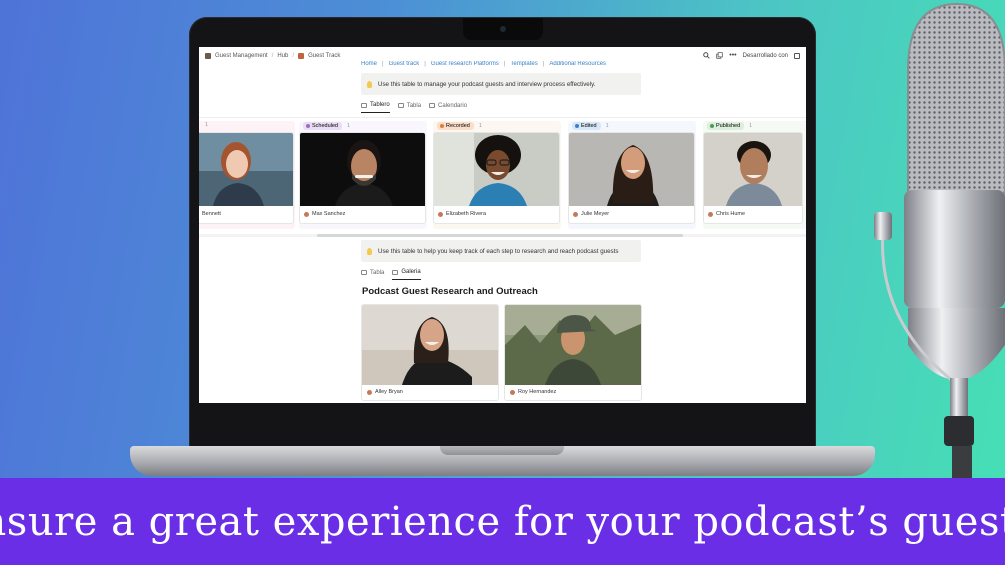  I want to click on board-column: 1 Bennett, so click(247, 175).